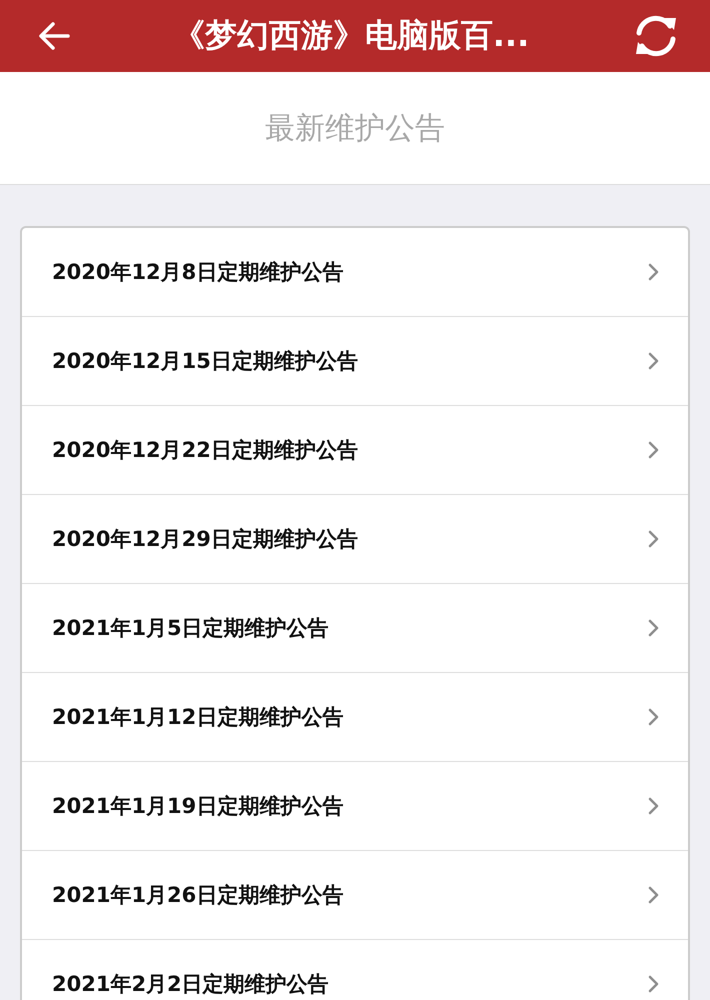 The width and height of the screenshot is (710, 1000). I want to click on notice-item: 2020年12月29日定期维护公告, so click(355, 539).